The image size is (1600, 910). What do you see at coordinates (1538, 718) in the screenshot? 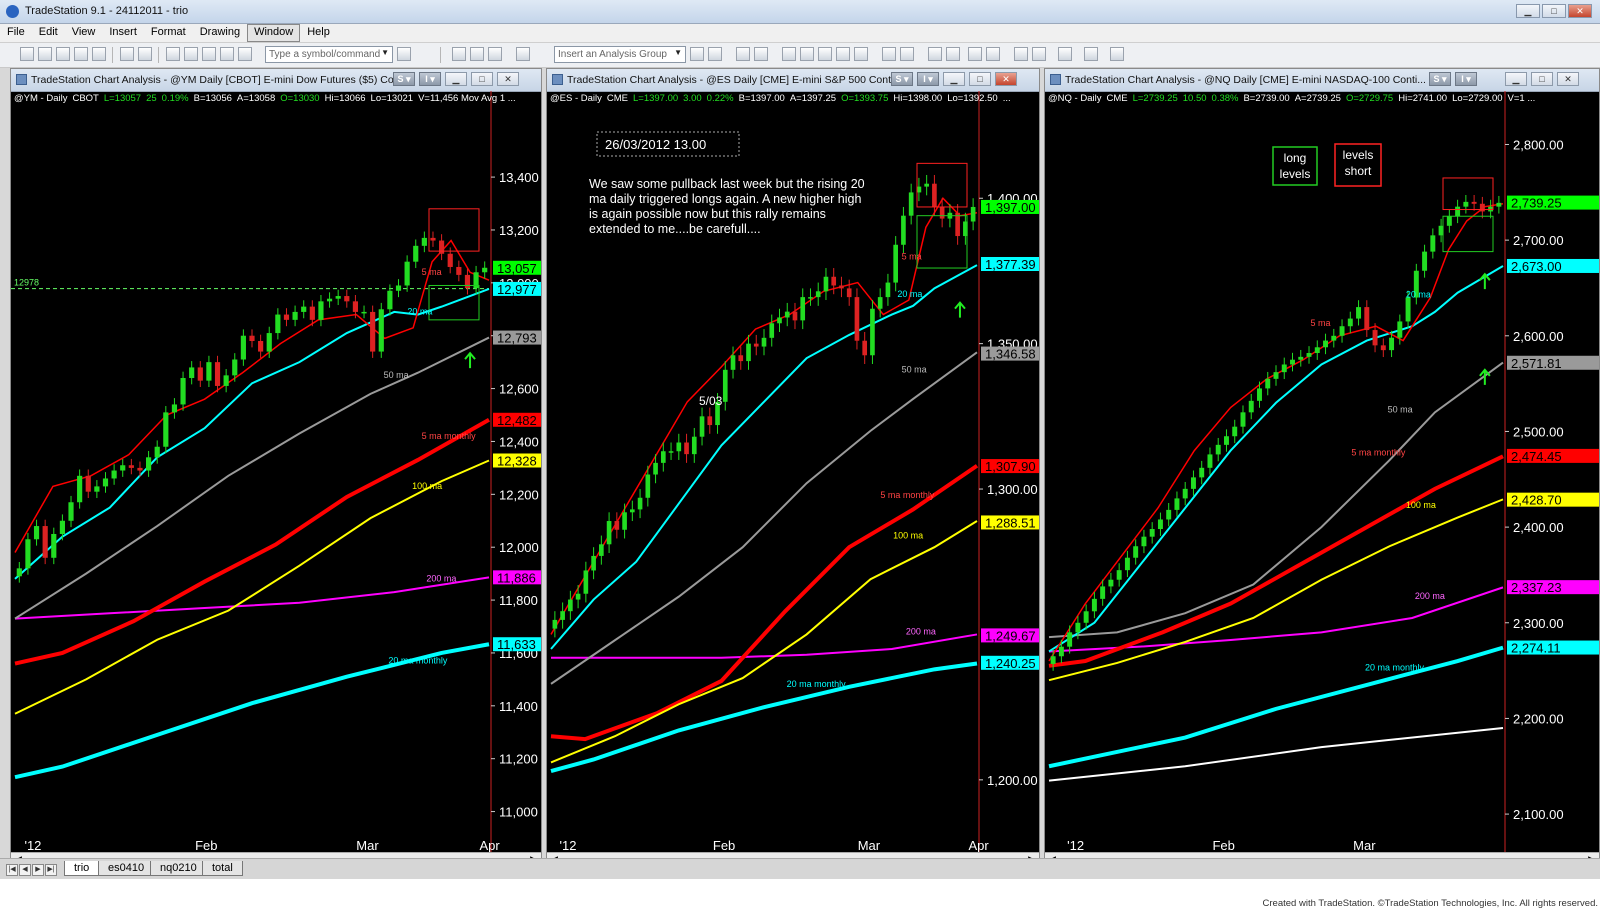
I see `y-tick-label: 2,200.00` at bounding box center [1538, 718].